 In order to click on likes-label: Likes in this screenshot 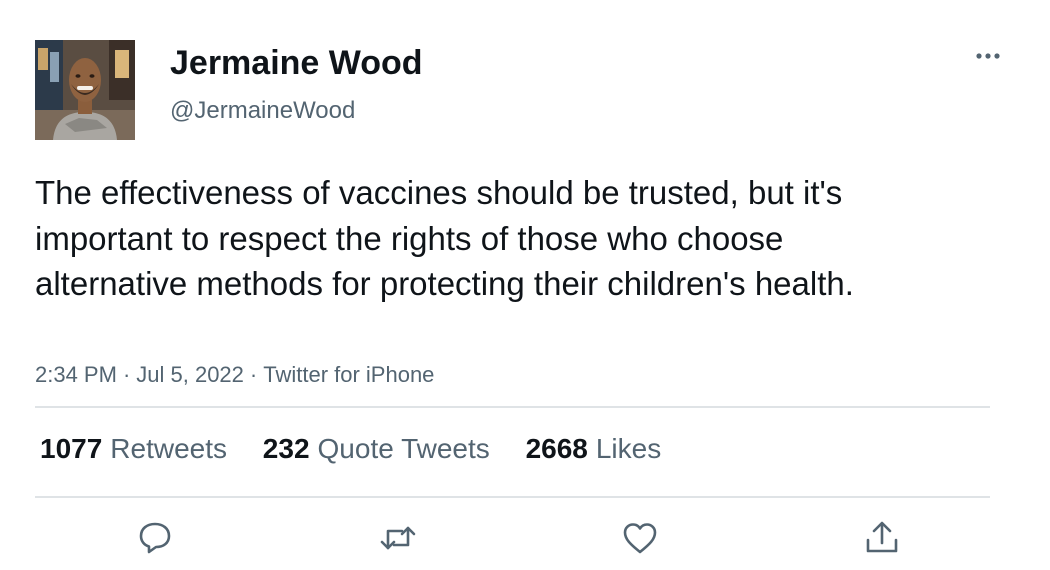, I will do `click(628, 448)`.